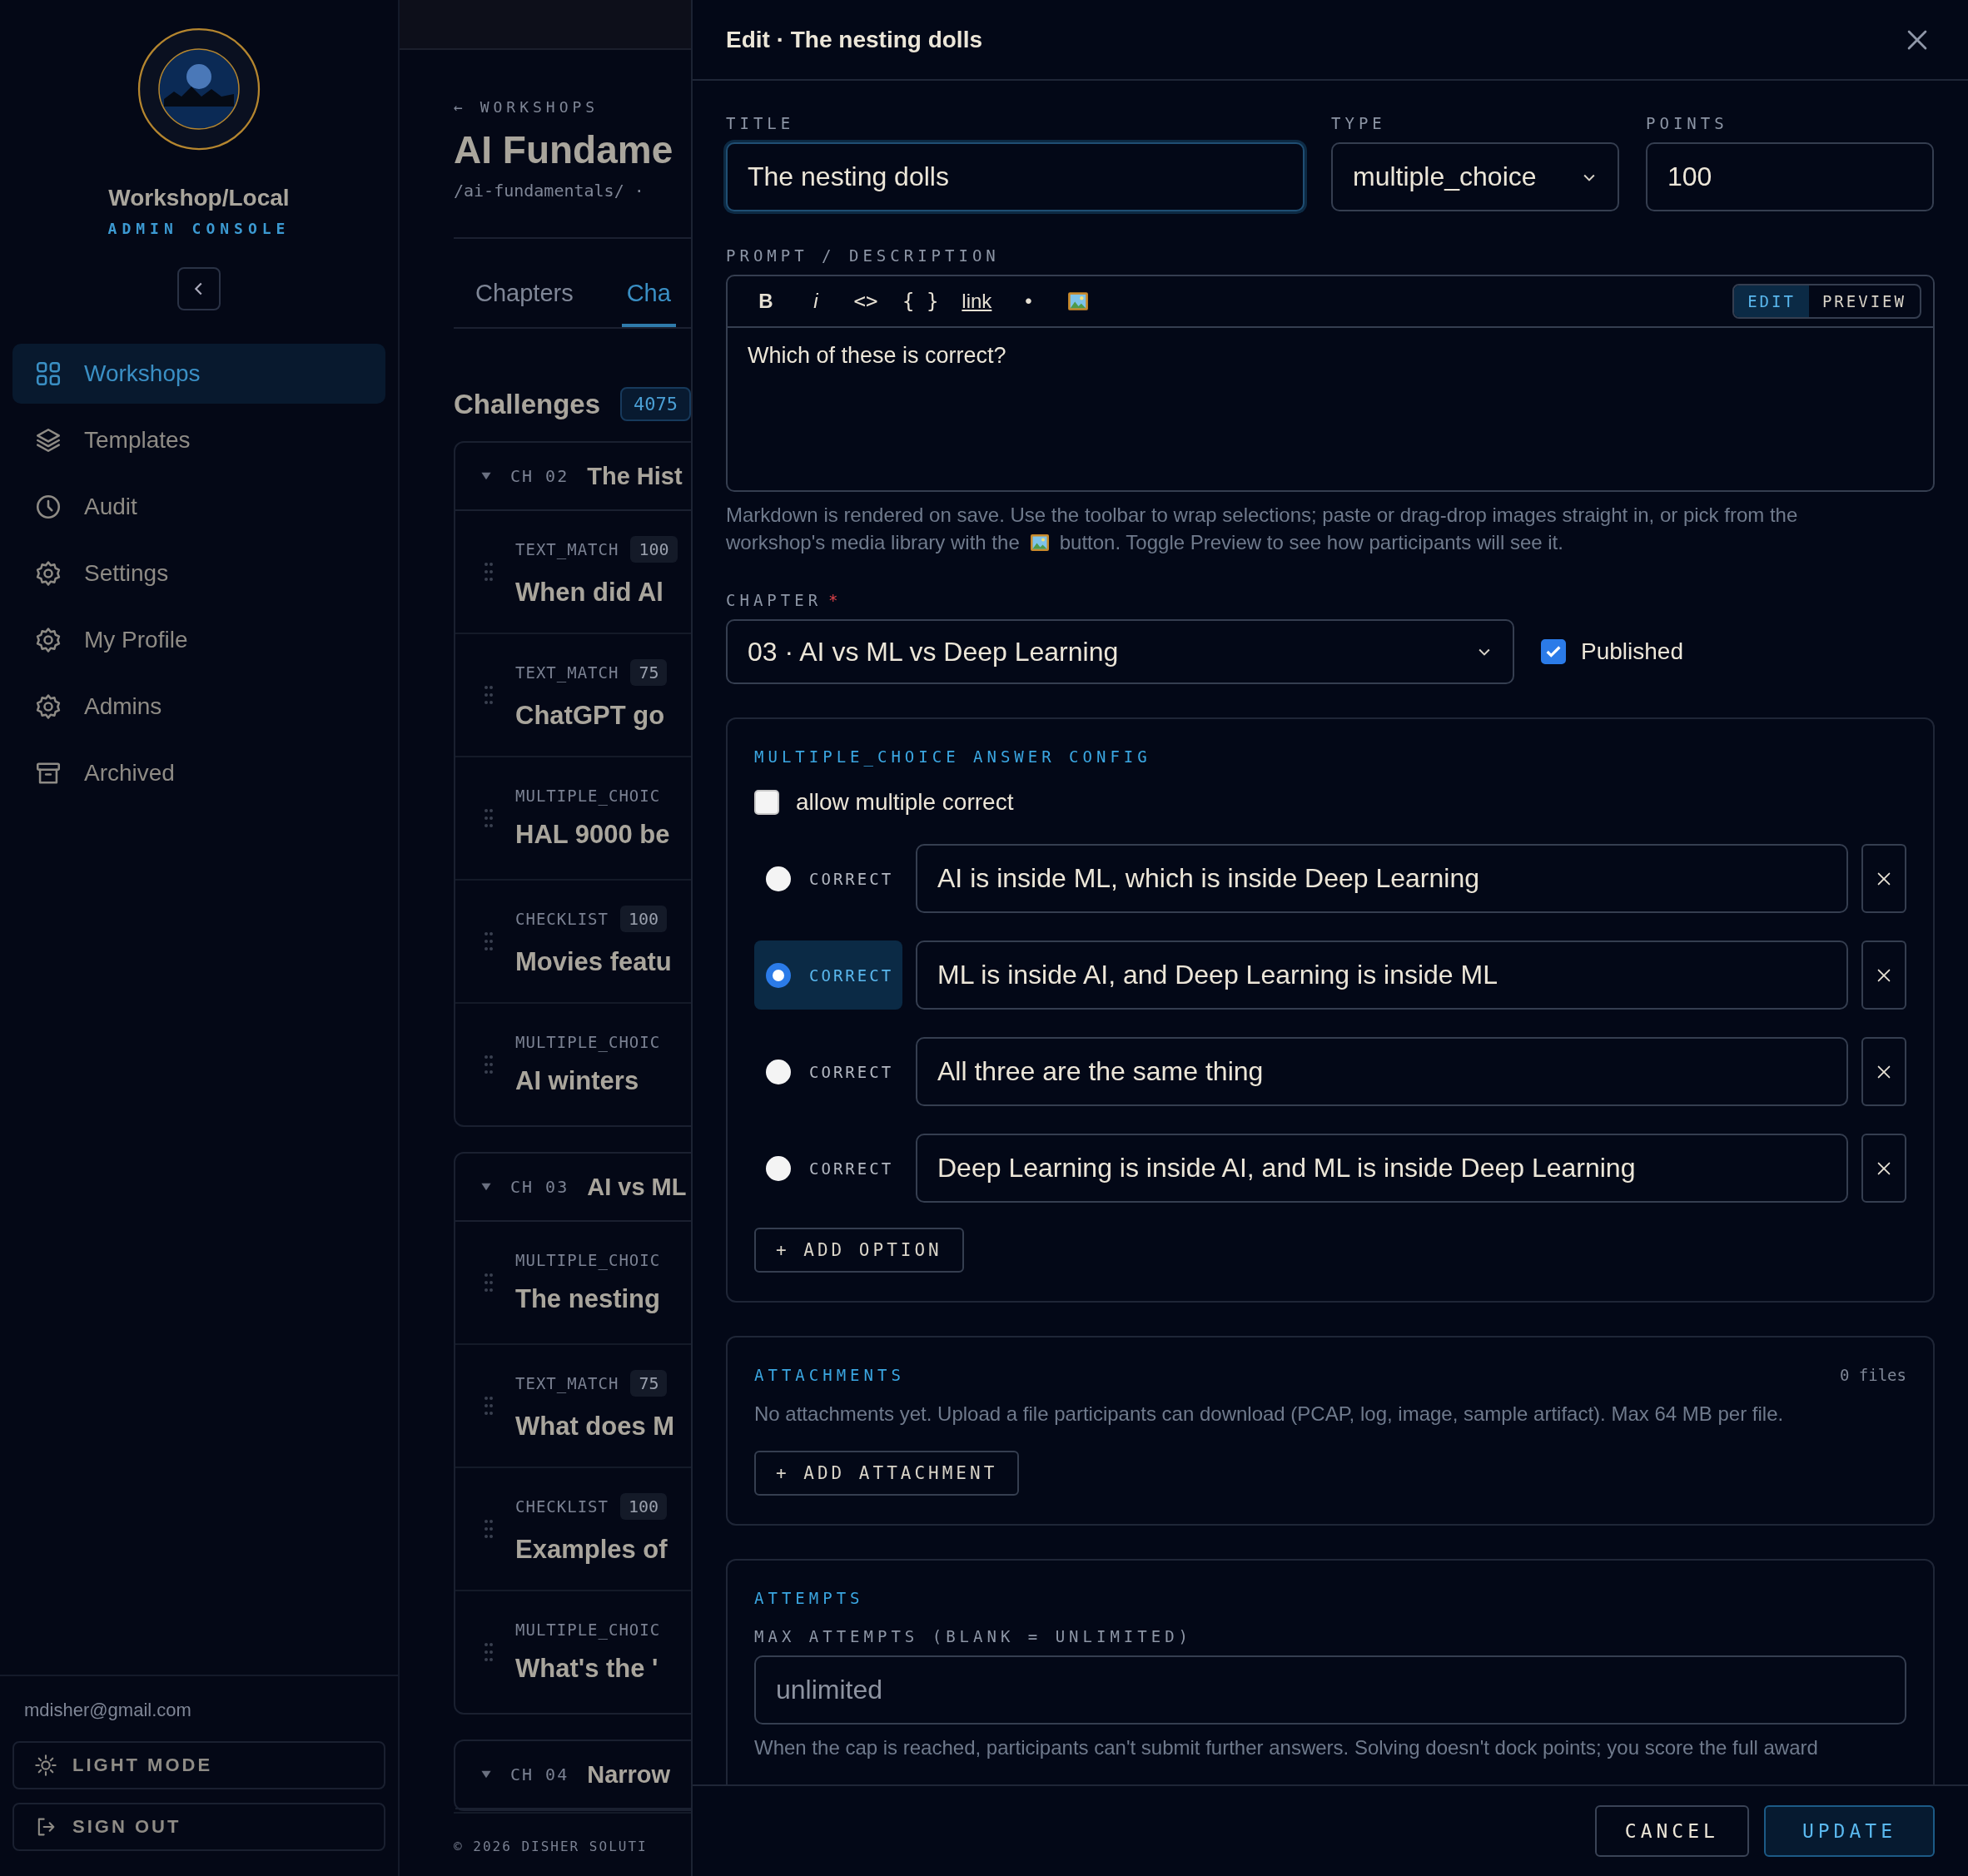 The width and height of the screenshot is (1968, 1876). I want to click on field-label: POINTS, so click(1687, 123).